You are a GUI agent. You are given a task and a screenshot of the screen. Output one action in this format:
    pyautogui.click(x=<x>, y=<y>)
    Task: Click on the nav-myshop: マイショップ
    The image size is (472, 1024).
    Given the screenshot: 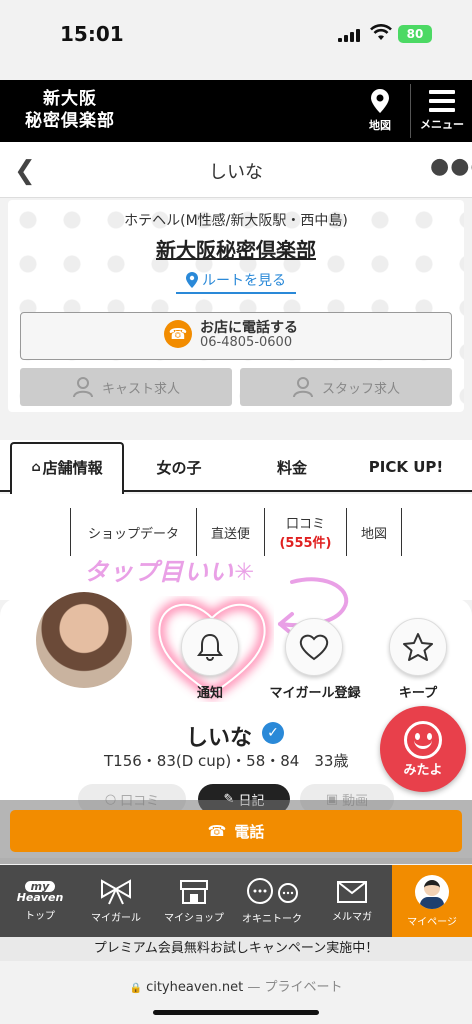 What is the action you would take?
    pyautogui.click(x=194, y=901)
    